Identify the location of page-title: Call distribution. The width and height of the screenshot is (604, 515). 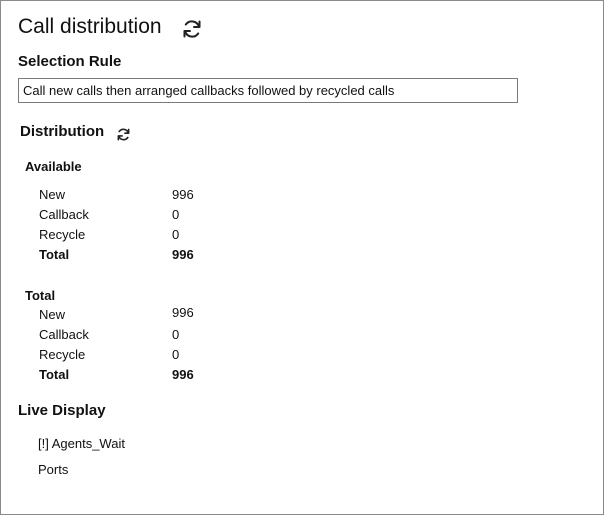
(90, 26).